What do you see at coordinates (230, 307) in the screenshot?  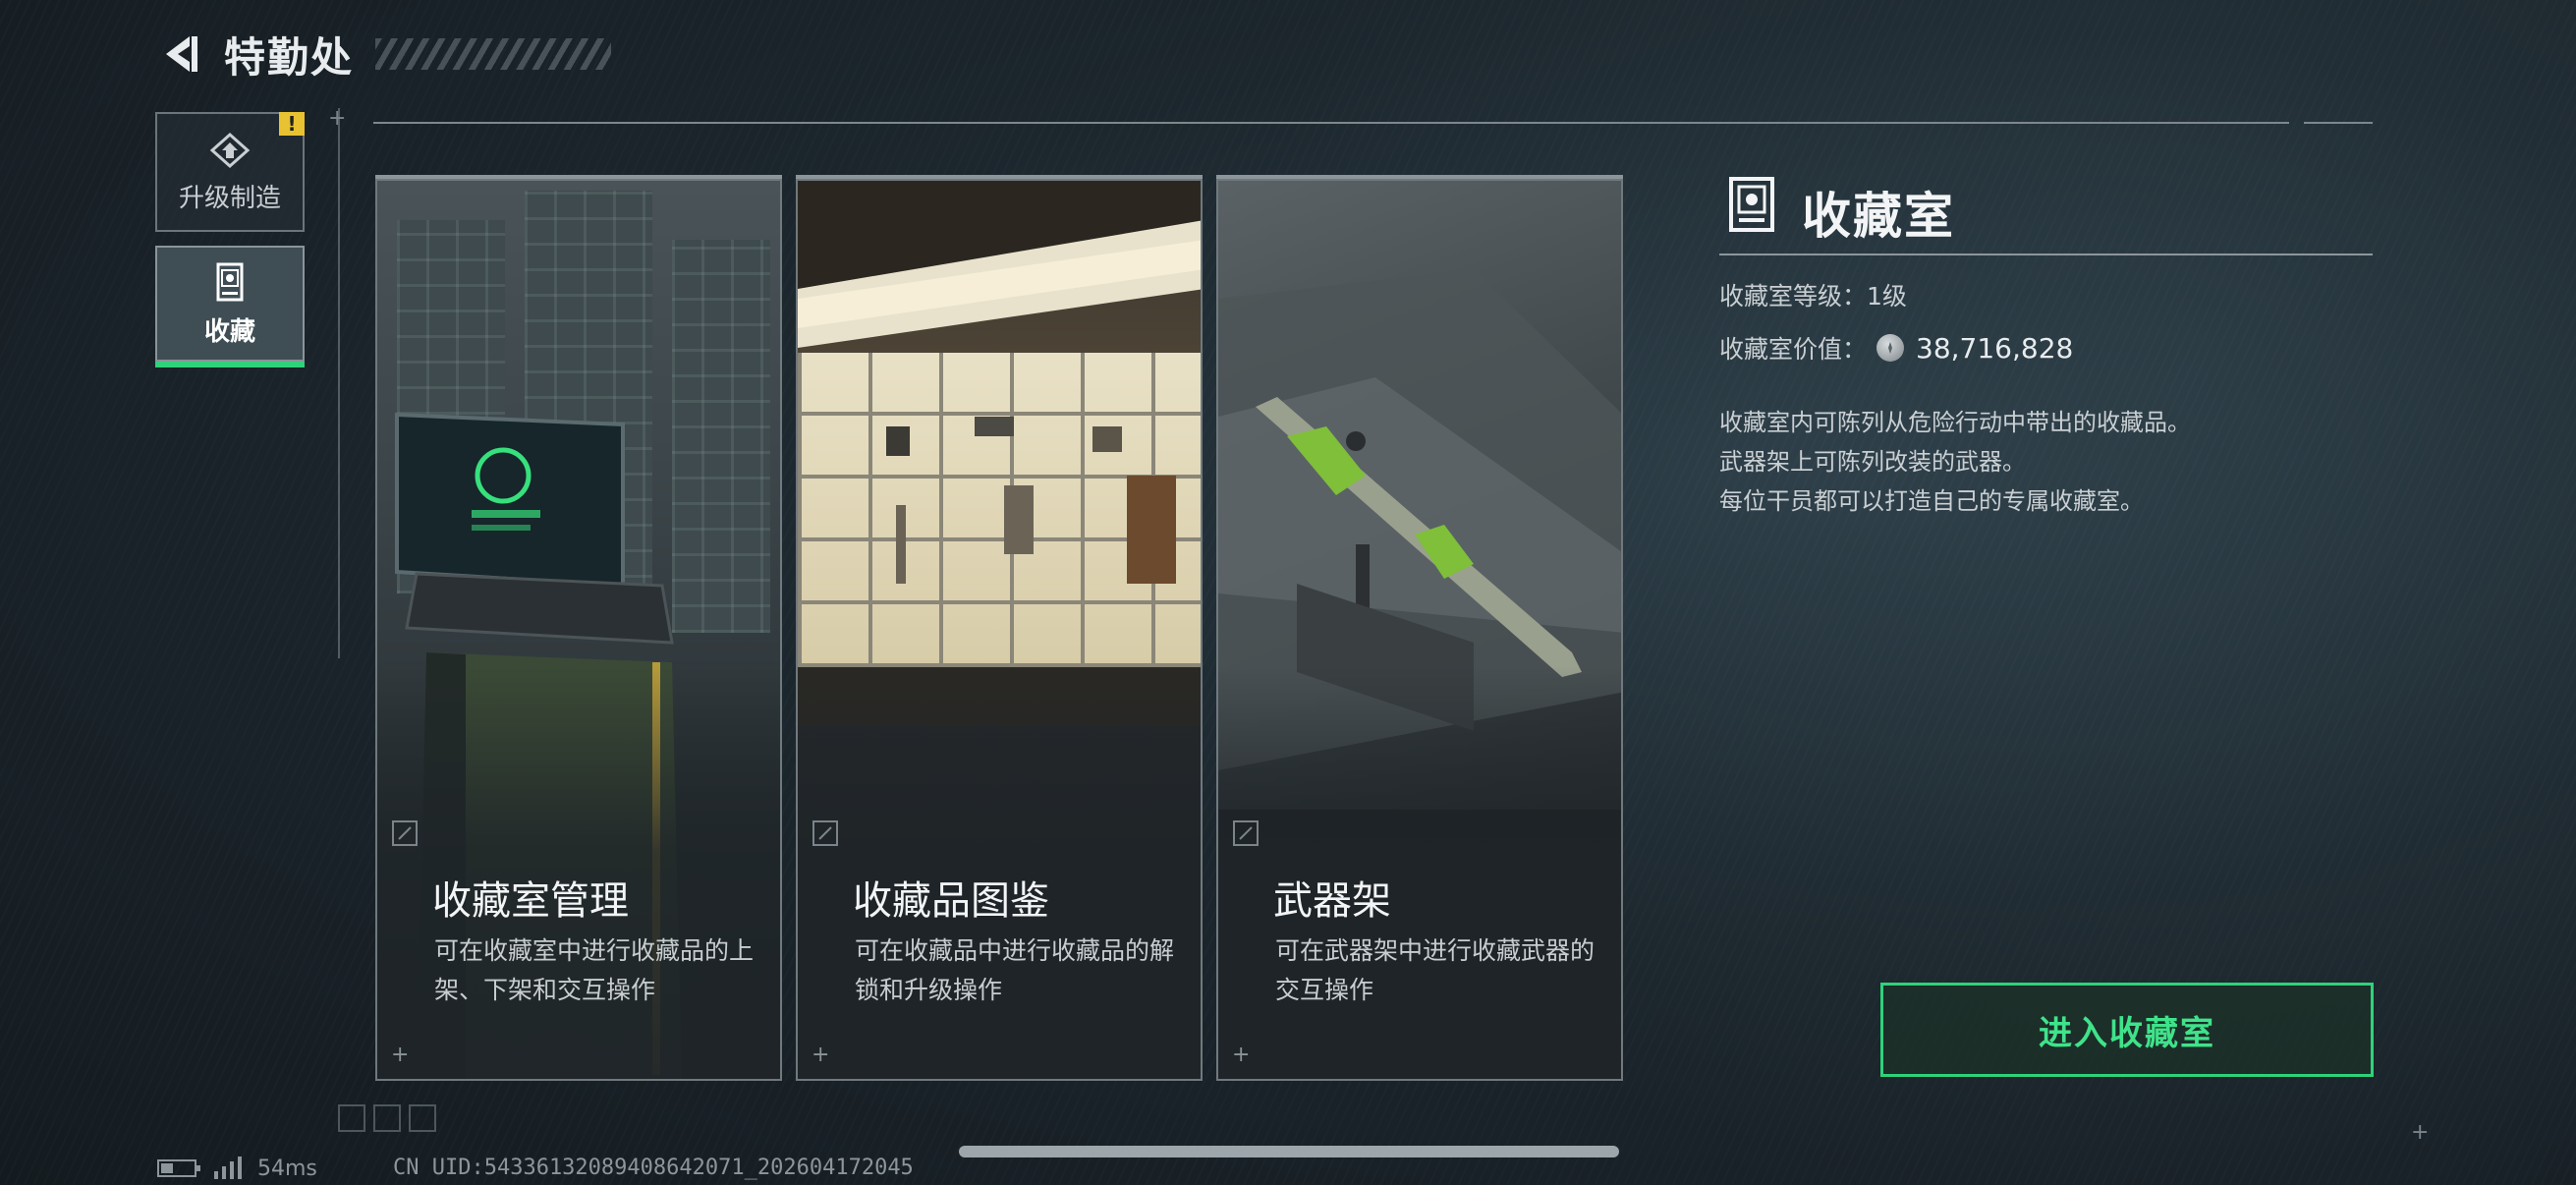 I see `tab-collection: 收藏` at bounding box center [230, 307].